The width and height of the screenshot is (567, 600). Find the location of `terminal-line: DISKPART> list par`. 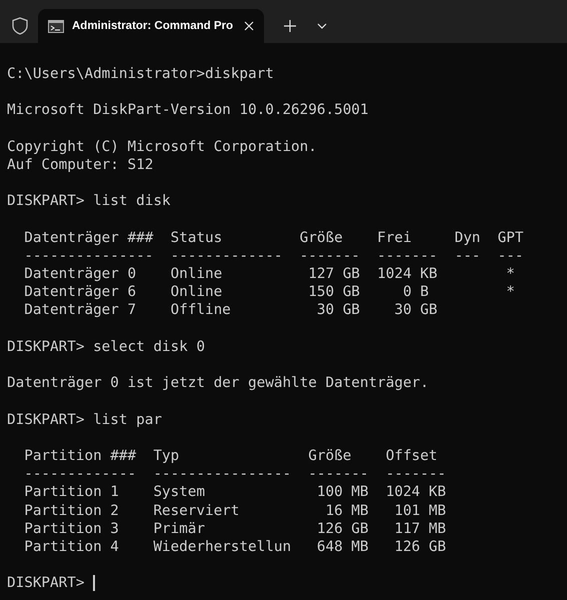

terminal-line: DISKPART> list par is located at coordinates (84, 419).